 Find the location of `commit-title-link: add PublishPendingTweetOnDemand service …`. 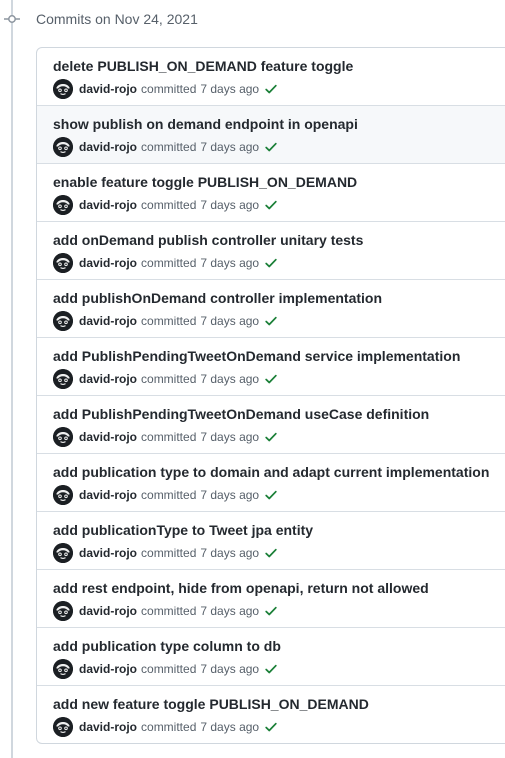

commit-title-link: add PublishPendingTweetOnDemand service … is located at coordinates (256, 356).